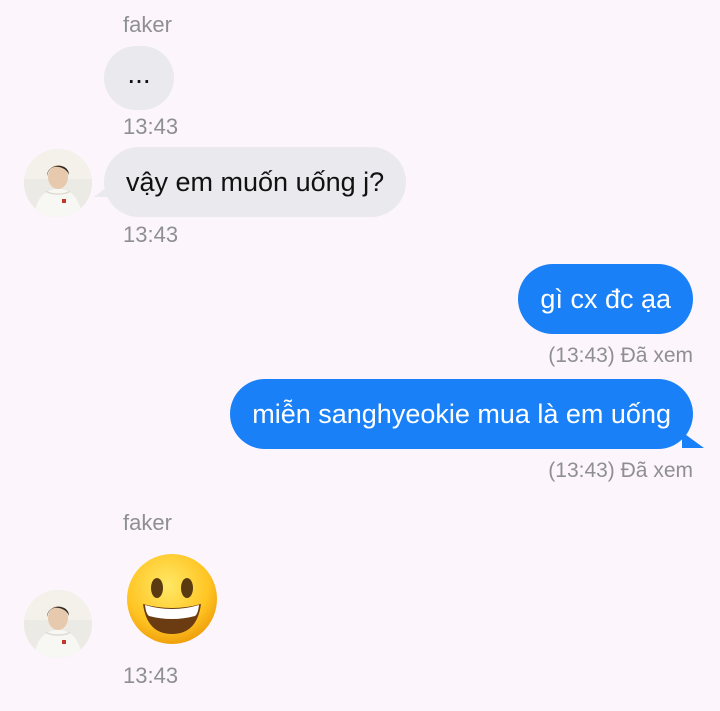 Image resolution: width=720 pixels, height=711 pixels. I want to click on incoming-message-bubble: vậy em muốn uống j?, so click(255, 182).